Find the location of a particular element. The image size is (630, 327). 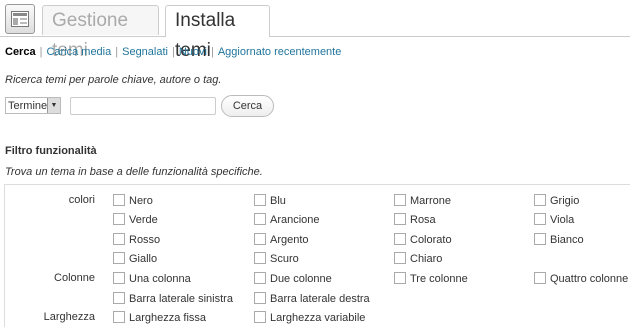

checkbox-rosa: Rosa is located at coordinates (415, 219).